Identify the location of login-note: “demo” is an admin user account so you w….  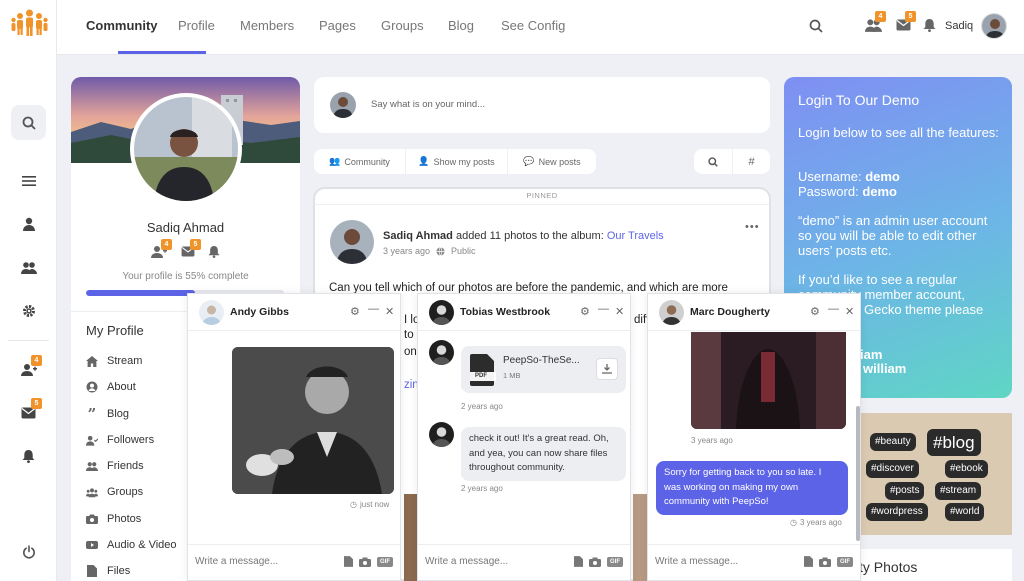
(893, 235).